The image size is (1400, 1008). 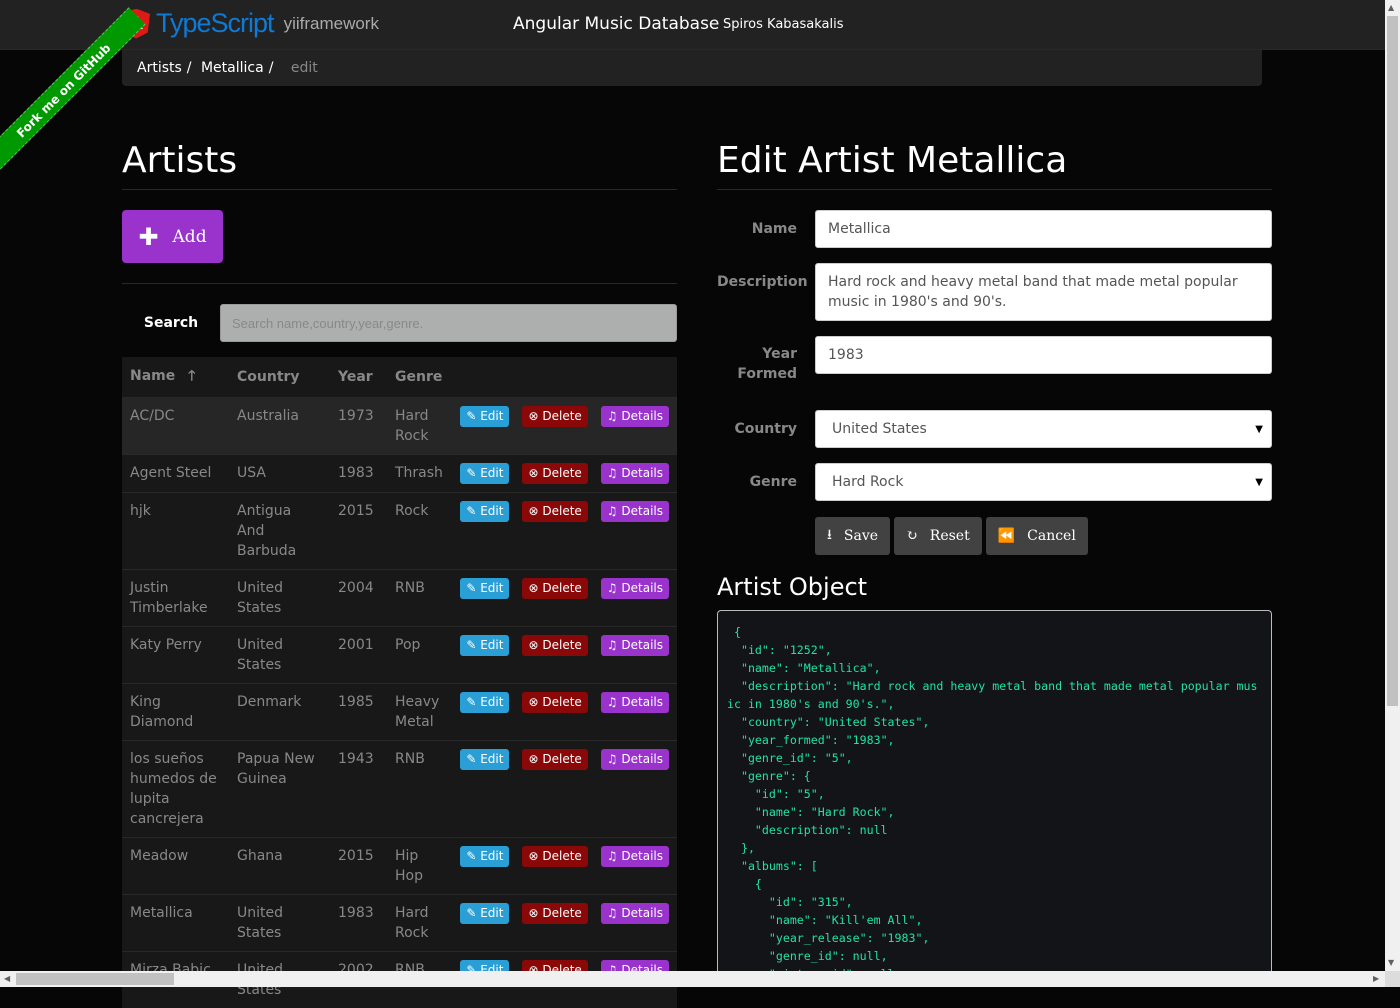 What do you see at coordinates (172, 236) in the screenshot?
I see `add-button: ✚Add` at bounding box center [172, 236].